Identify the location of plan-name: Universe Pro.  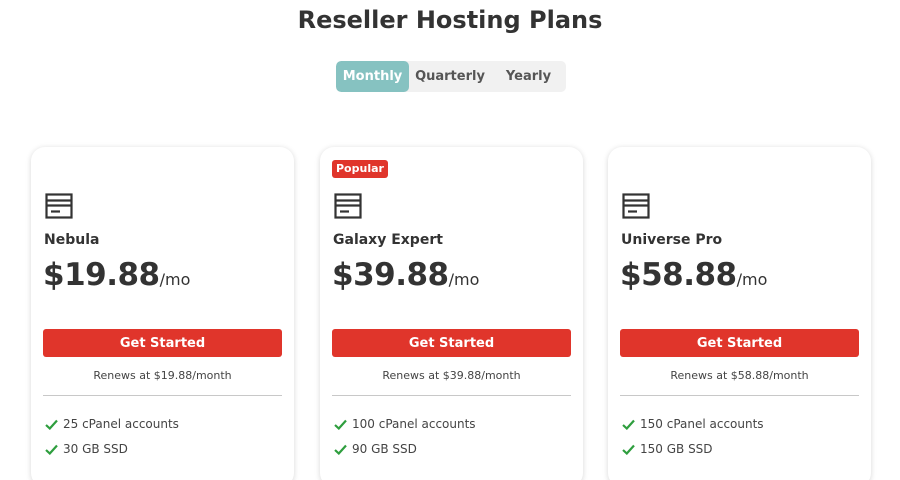
(672, 240).